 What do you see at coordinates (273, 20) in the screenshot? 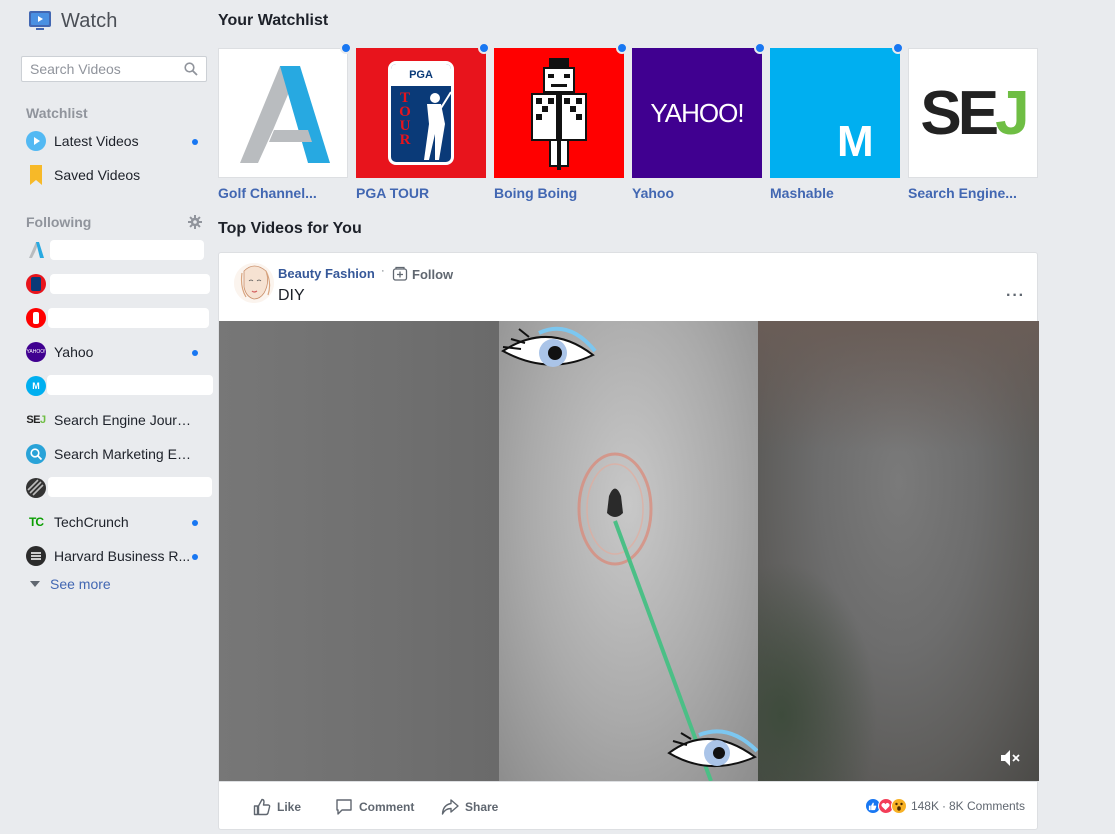
I see `your-watchlist-heading: Your Watchlist` at bounding box center [273, 20].